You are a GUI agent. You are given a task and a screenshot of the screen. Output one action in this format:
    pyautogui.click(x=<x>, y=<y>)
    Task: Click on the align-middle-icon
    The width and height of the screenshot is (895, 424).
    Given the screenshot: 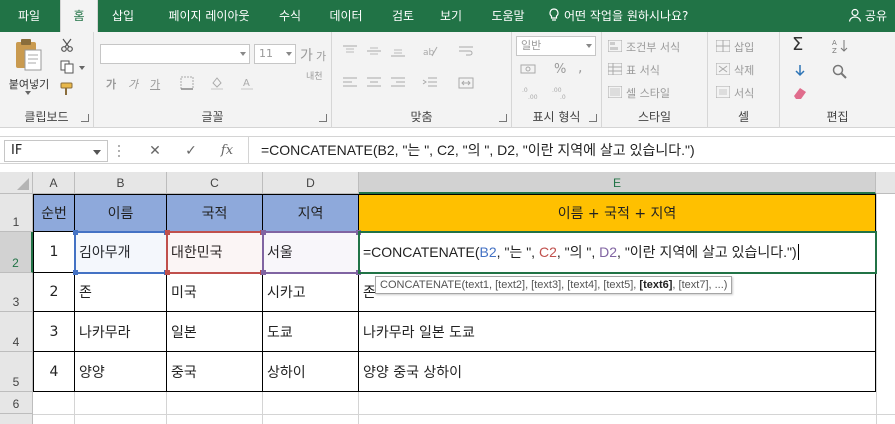 What is the action you would take?
    pyautogui.click(x=374, y=51)
    